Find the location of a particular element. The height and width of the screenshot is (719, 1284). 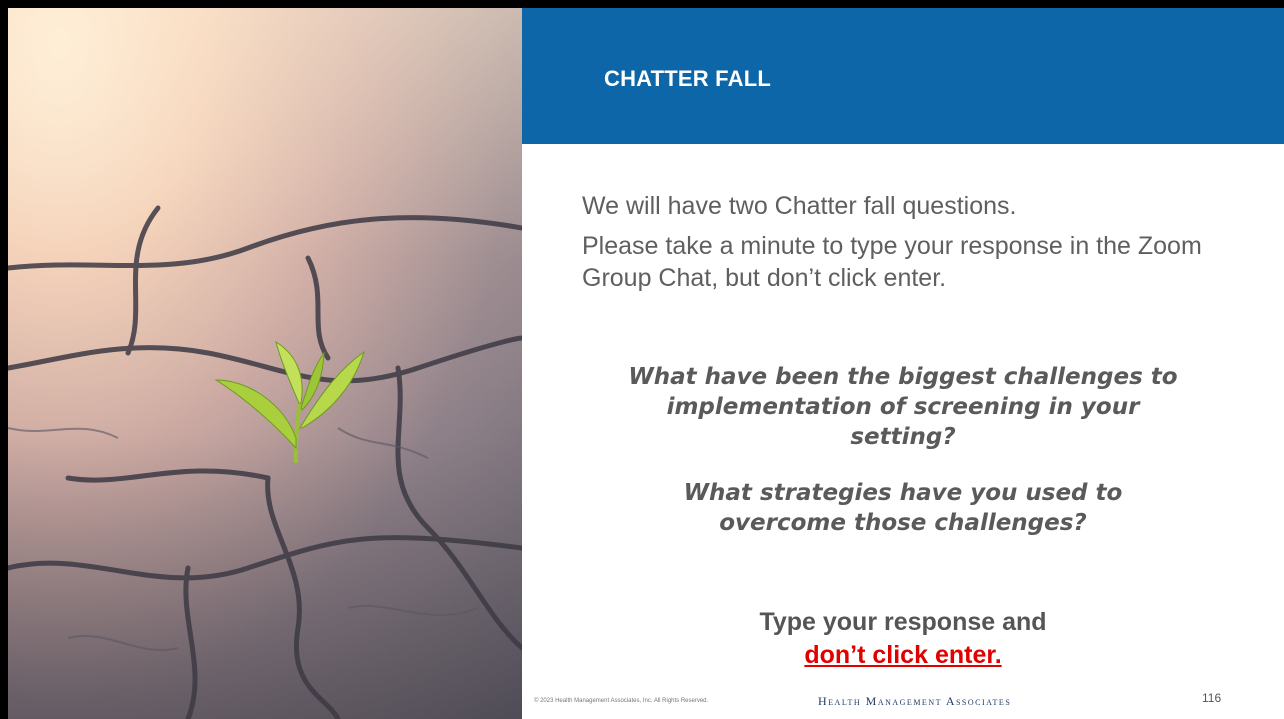

call-to-action: Type your response and is located at coordinates (903, 622).